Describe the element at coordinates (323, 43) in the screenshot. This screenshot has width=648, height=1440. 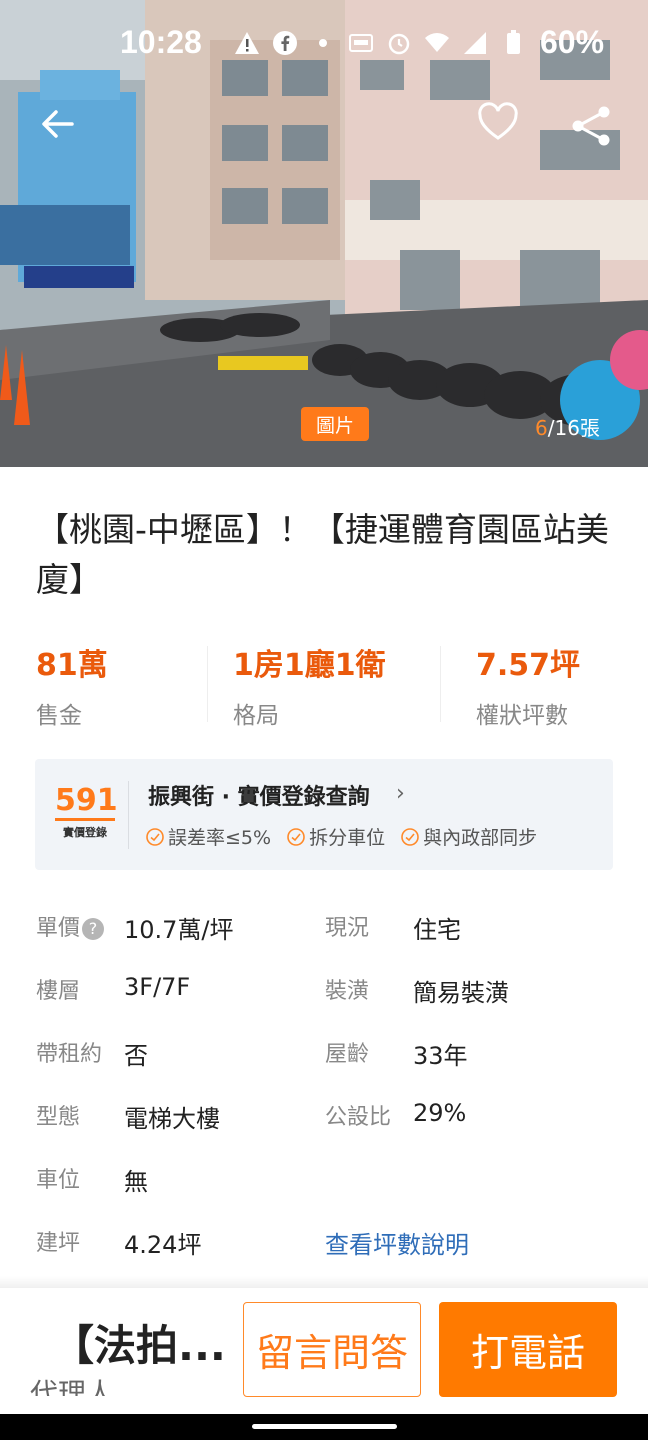
I see `dot-icon` at that location.